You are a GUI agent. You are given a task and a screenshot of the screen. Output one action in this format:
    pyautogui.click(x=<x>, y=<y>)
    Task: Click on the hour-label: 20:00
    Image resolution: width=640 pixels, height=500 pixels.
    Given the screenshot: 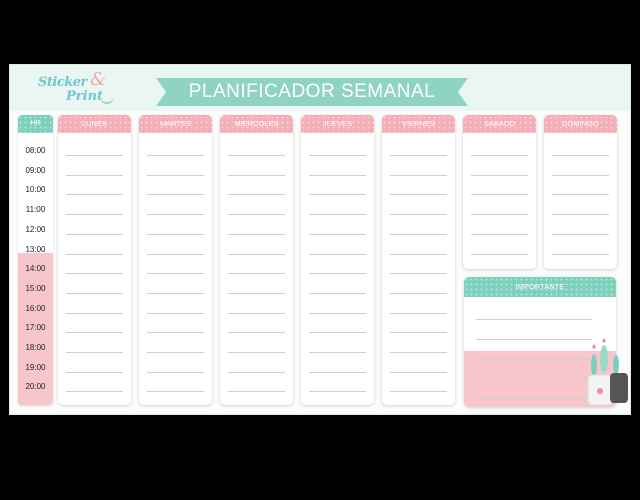 What is the action you would take?
    pyautogui.click(x=35, y=387)
    